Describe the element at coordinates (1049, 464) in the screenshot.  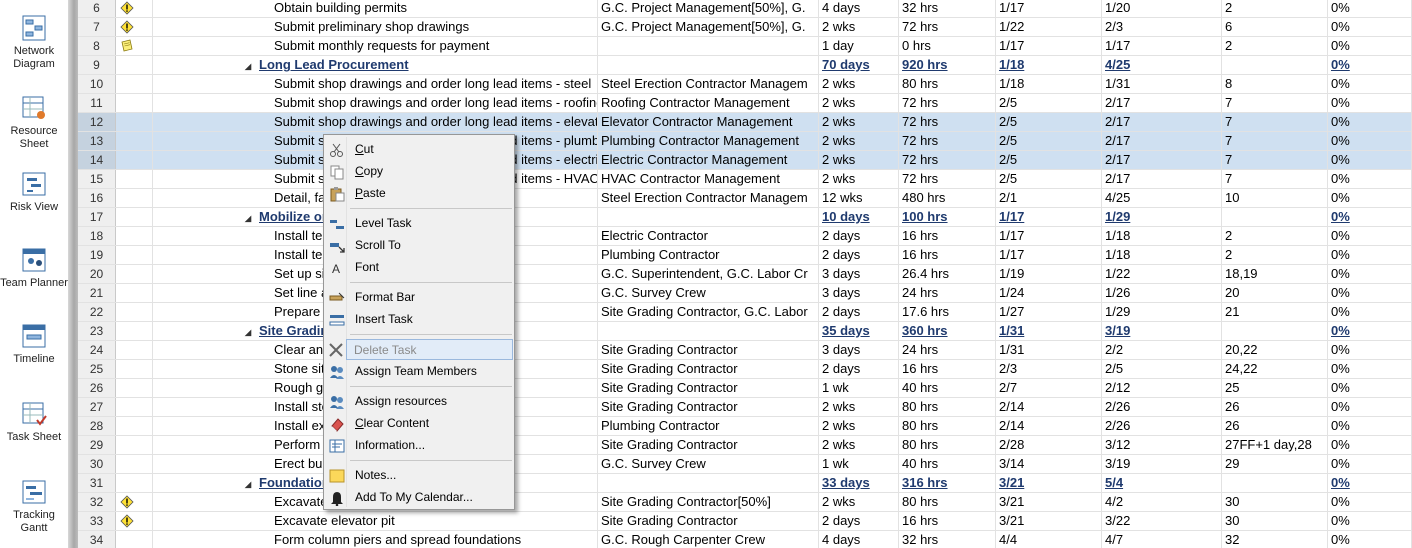
I see `start-cell: 3/14` at that location.